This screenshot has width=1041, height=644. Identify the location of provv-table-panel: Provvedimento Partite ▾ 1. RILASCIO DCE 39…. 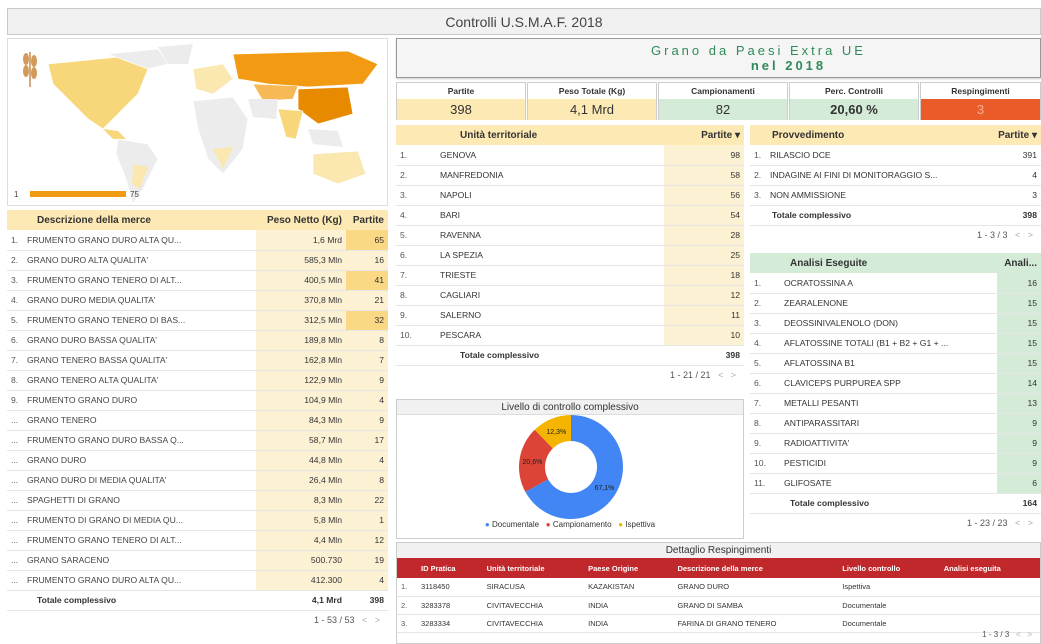
(895, 186).